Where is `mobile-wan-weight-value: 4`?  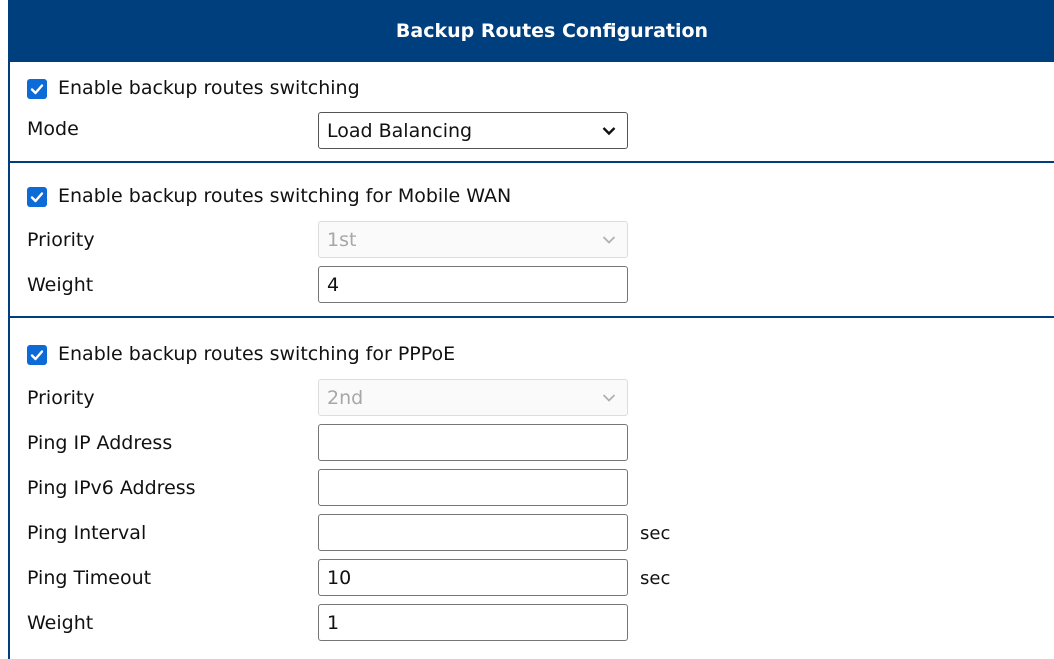 mobile-wan-weight-value: 4 is located at coordinates (333, 284).